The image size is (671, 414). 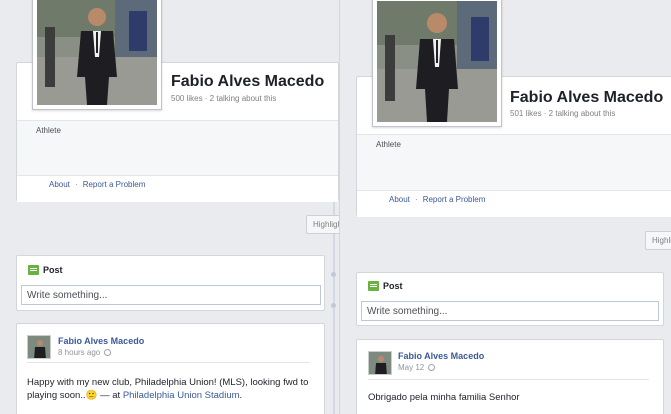 What do you see at coordinates (79, 352) in the screenshot?
I see `post-timestamp: 8 hours ago` at bounding box center [79, 352].